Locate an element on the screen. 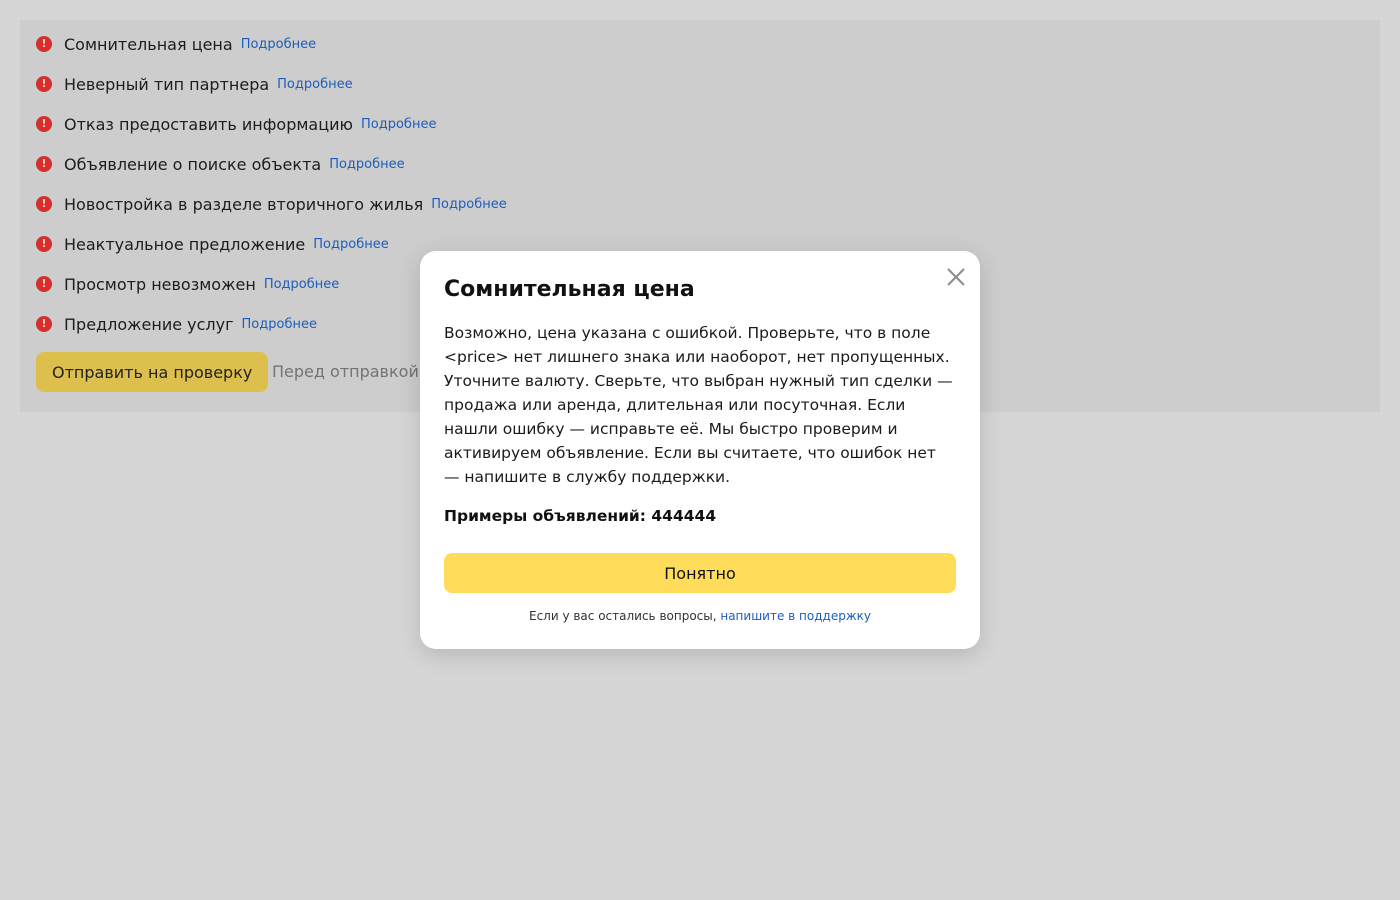  issue-row: ! Просмотр невозможен Подробнее is located at coordinates (187, 284).